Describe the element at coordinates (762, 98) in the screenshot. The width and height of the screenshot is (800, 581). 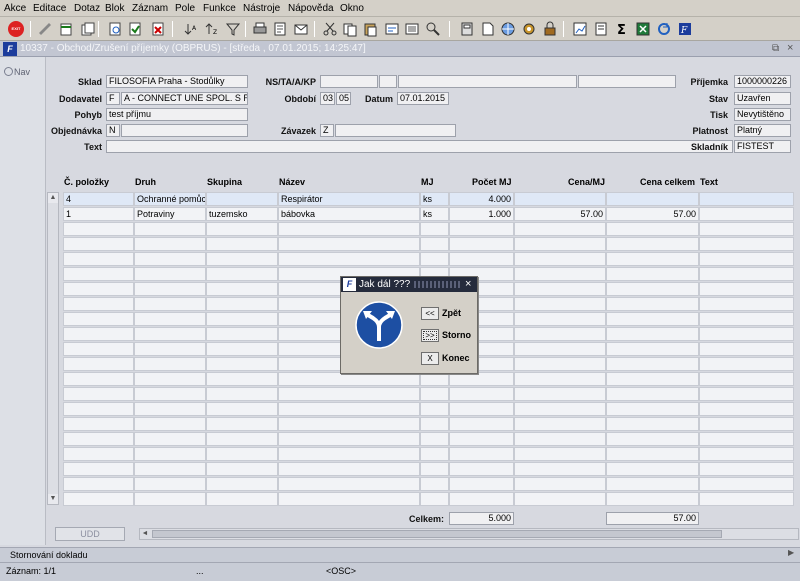
I see `stav-field: Uzavřen` at that location.